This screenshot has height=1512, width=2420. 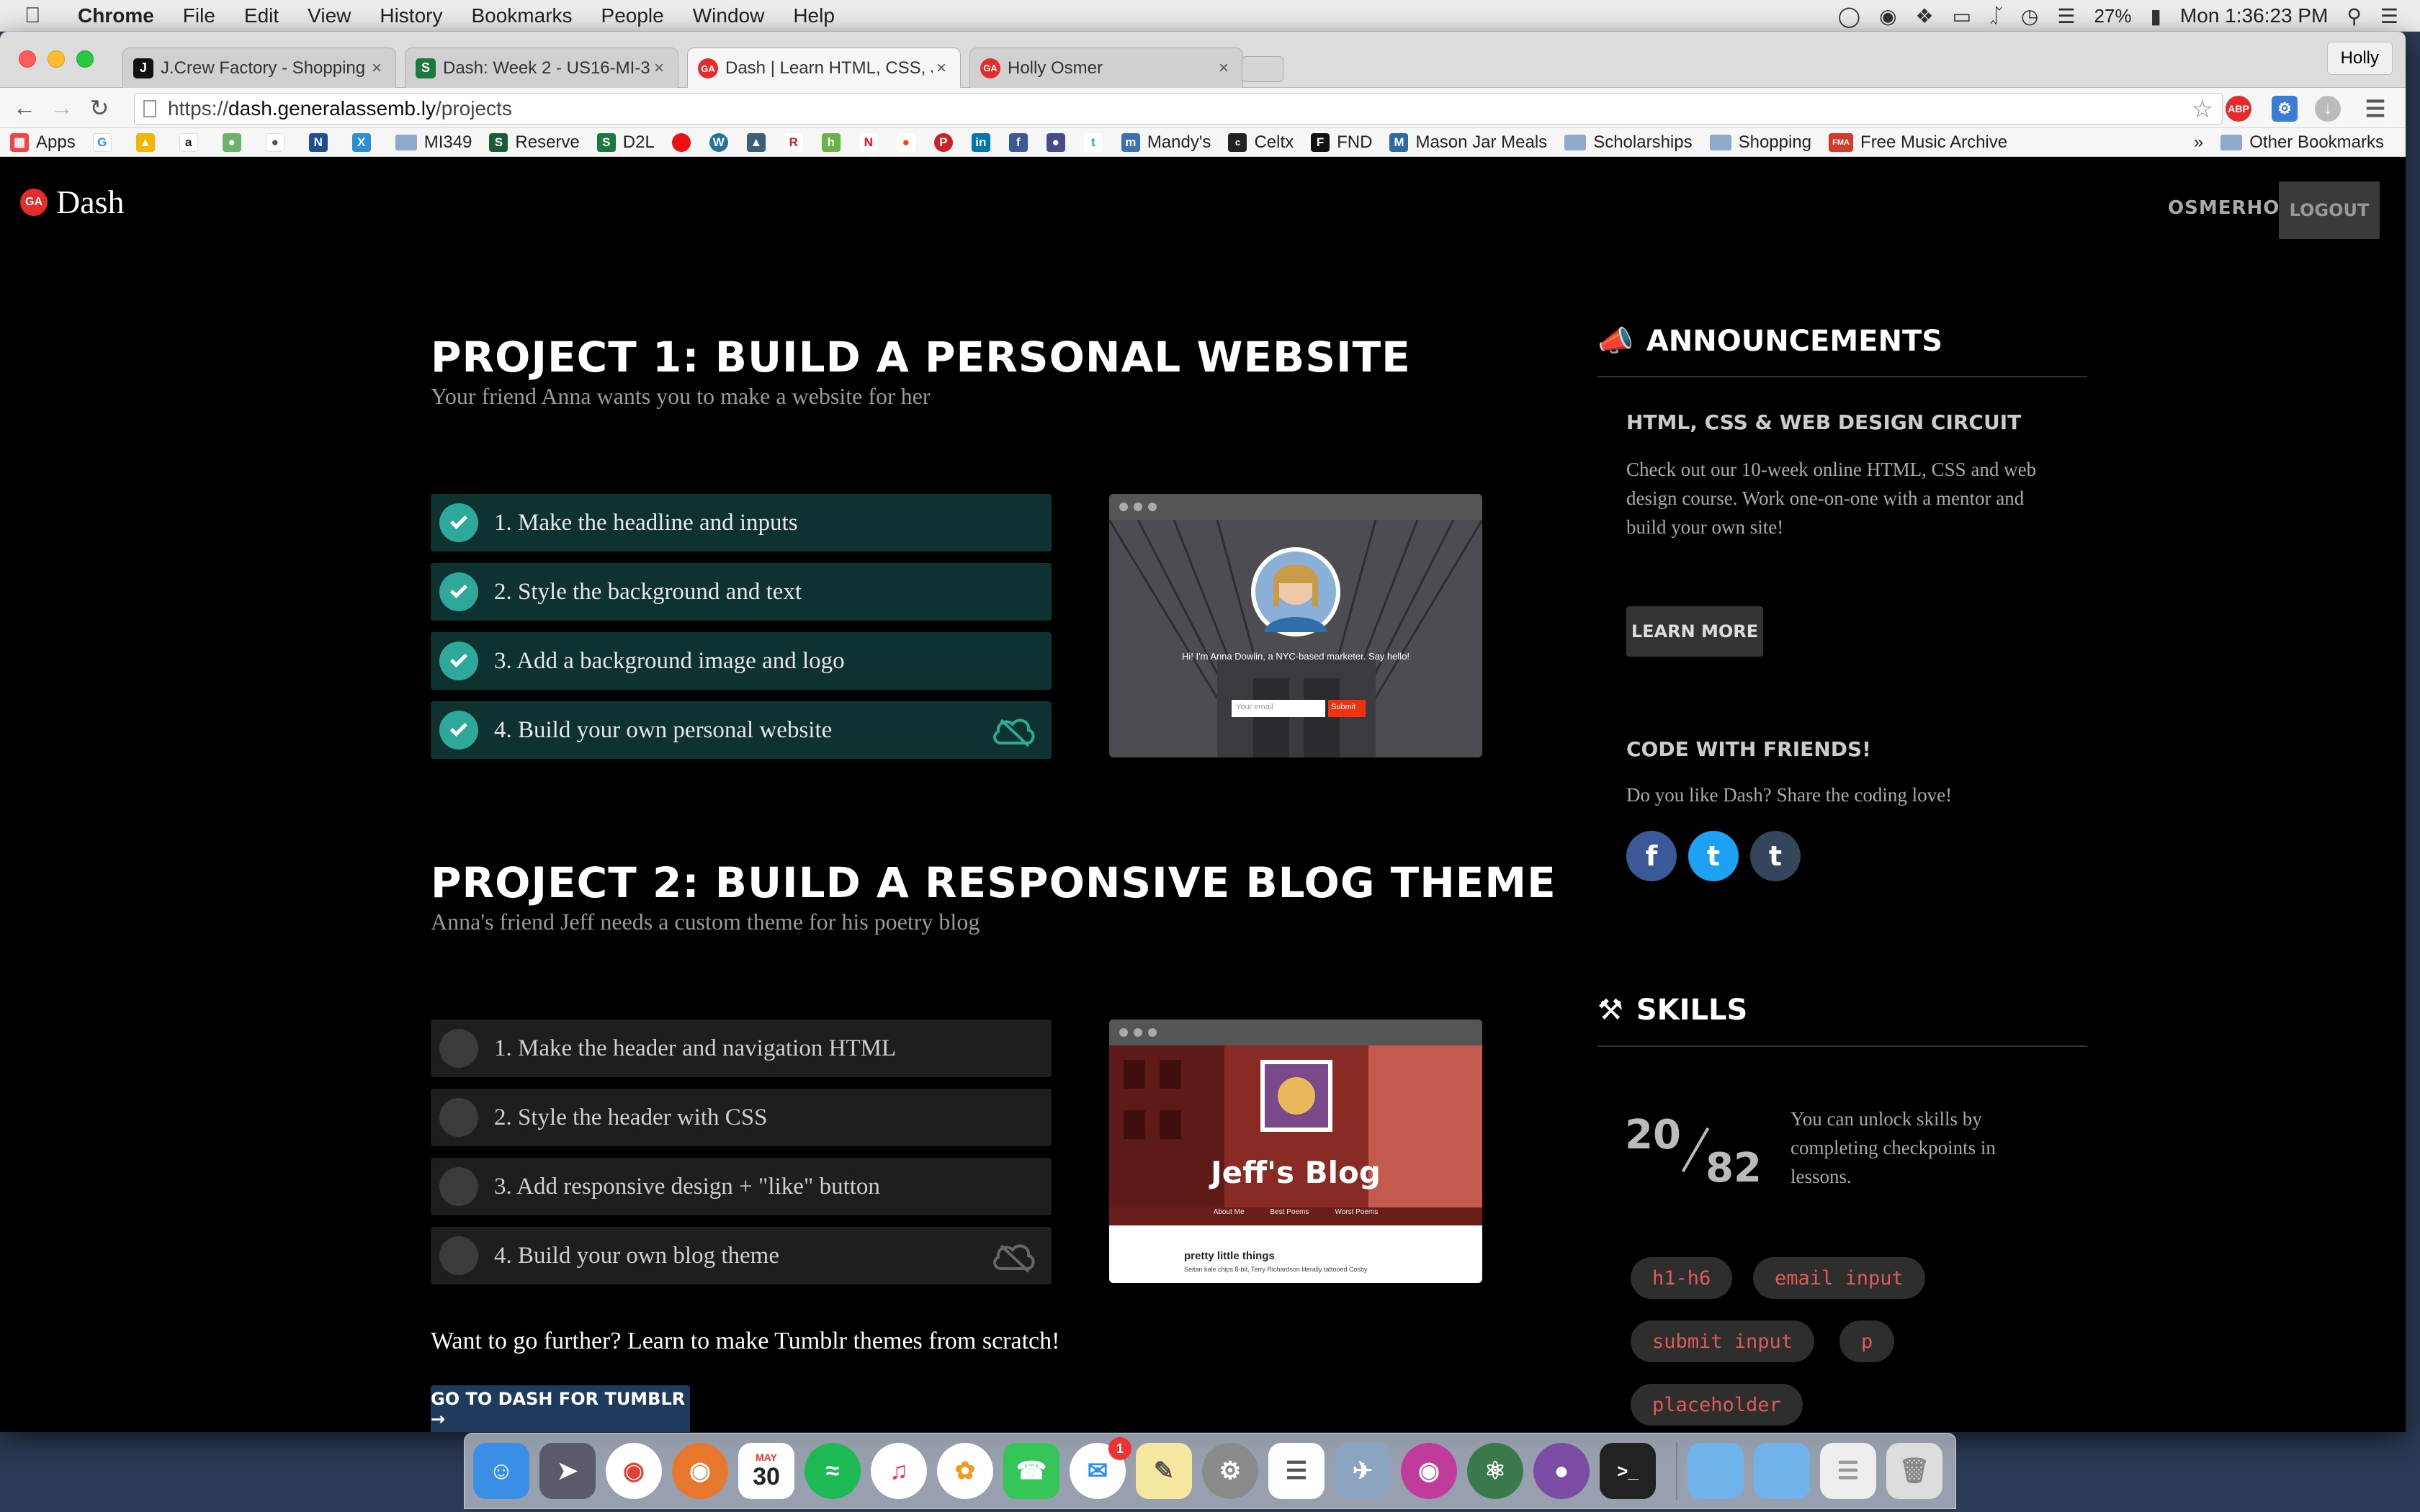 What do you see at coordinates (72, 202) in the screenshot?
I see `dash-logo: GA Dash` at bounding box center [72, 202].